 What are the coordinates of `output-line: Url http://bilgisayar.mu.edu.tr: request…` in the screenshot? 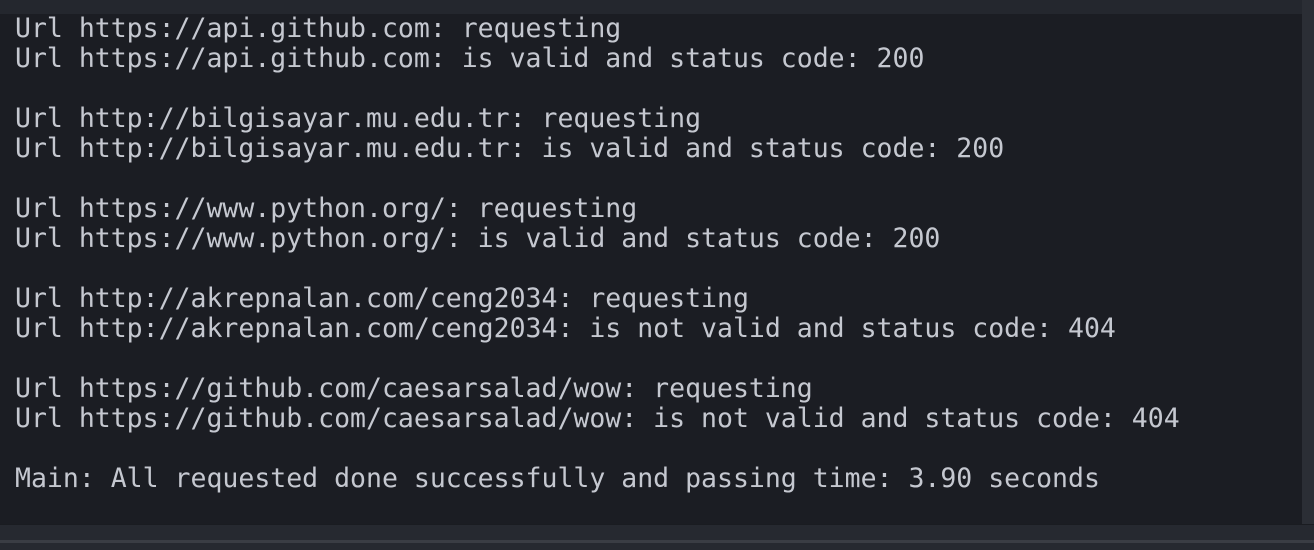 It's located at (358, 118).